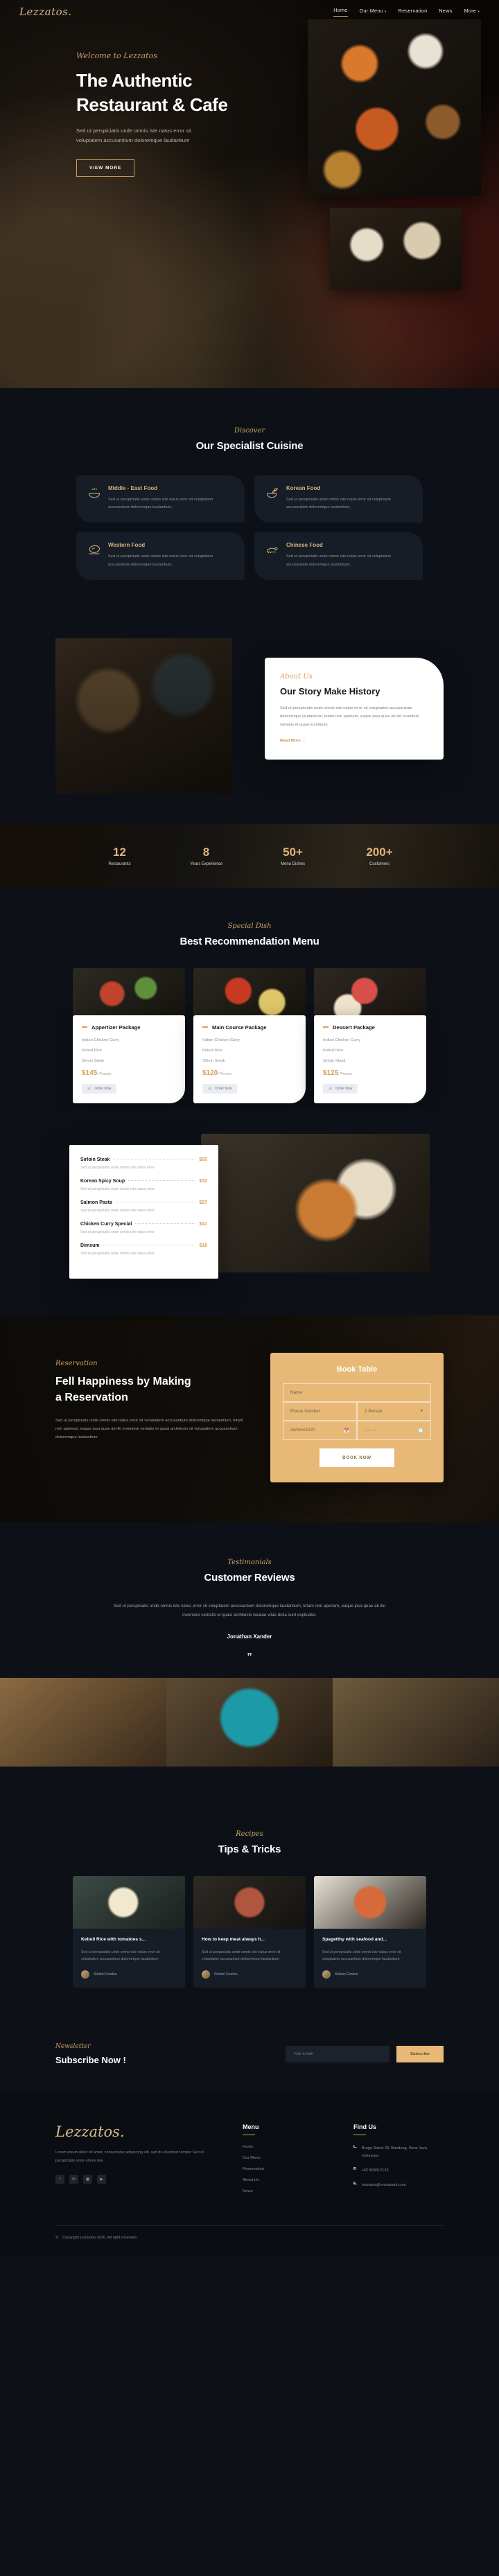 The height and width of the screenshot is (2576, 499). I want to click on menu-item-price: $32, so click(203, 1181).